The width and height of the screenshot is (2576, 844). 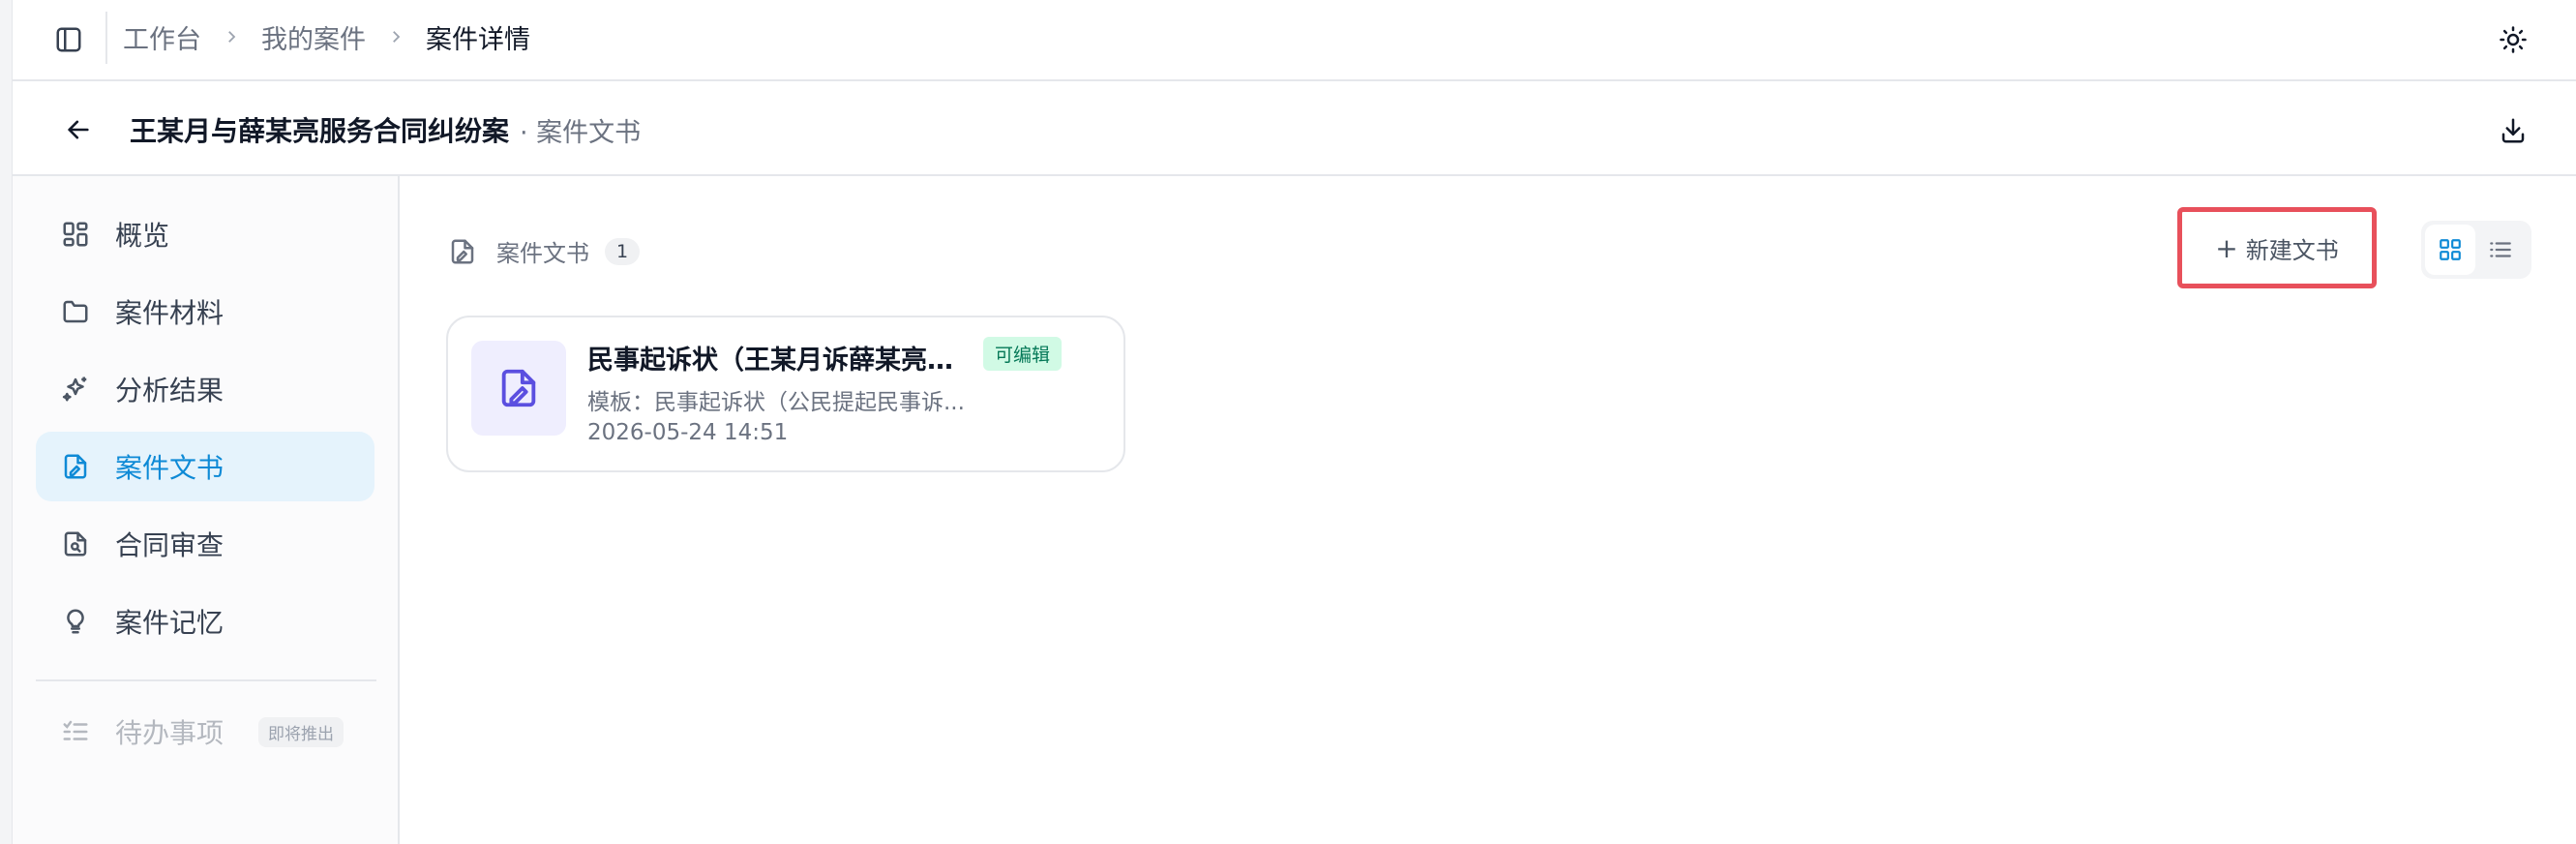 I want to click on plus-icon: +, so click(x=2226, y=247).